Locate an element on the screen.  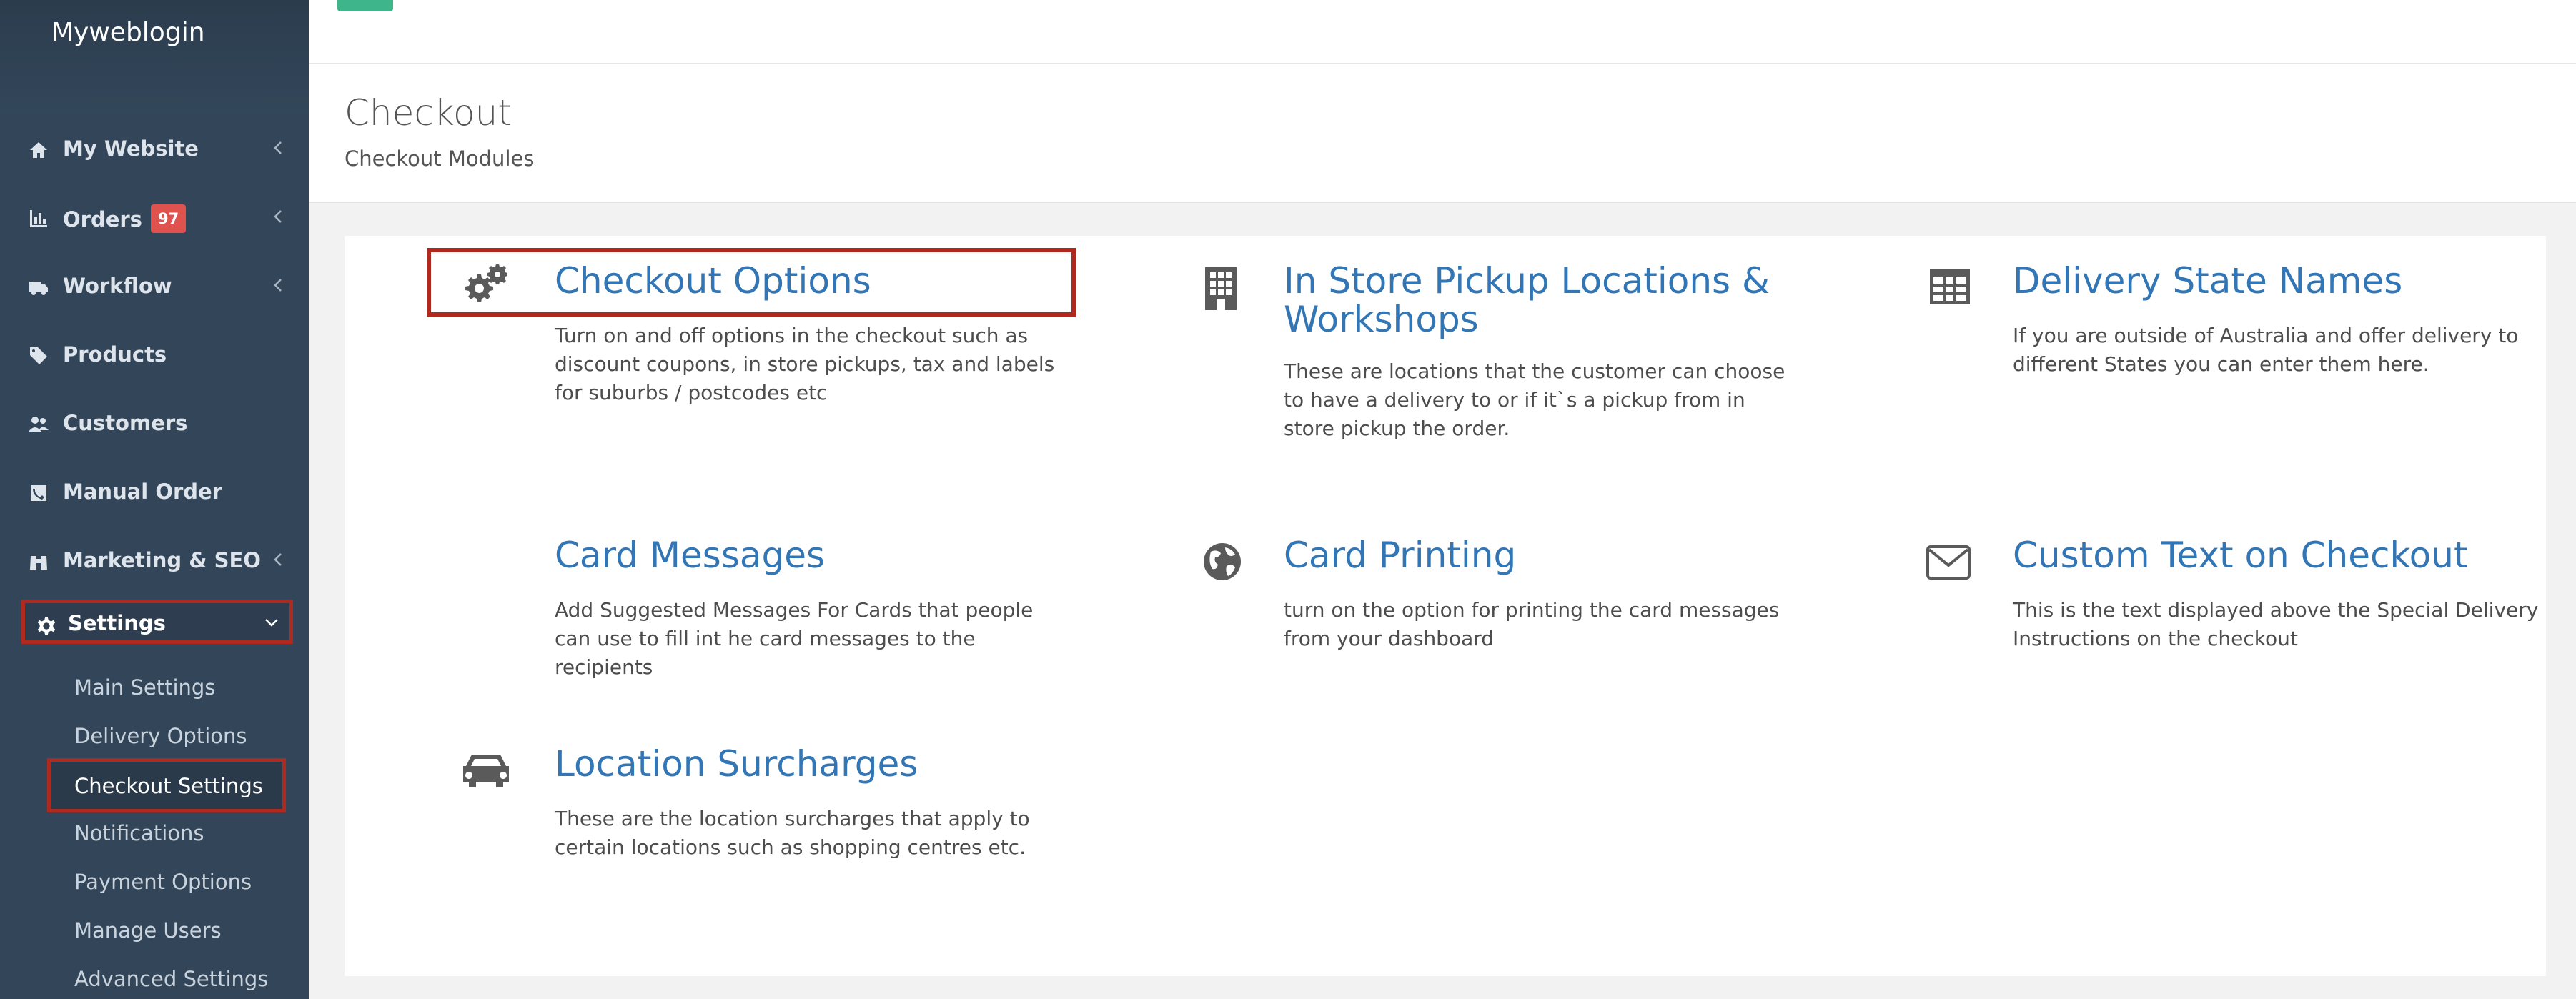
page-subtitle: Checkout Modules is located at coordinates (440, 158).